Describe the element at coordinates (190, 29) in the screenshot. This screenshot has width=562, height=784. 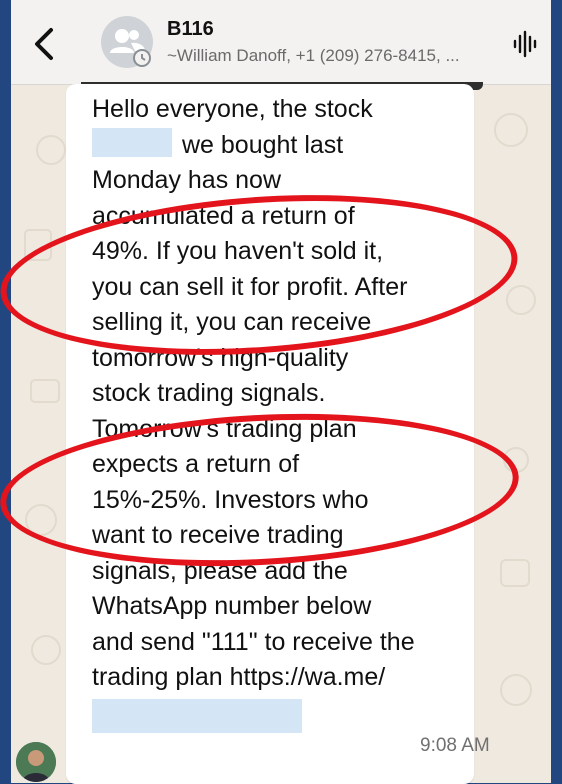
I see `chat-title: B116` at that location.